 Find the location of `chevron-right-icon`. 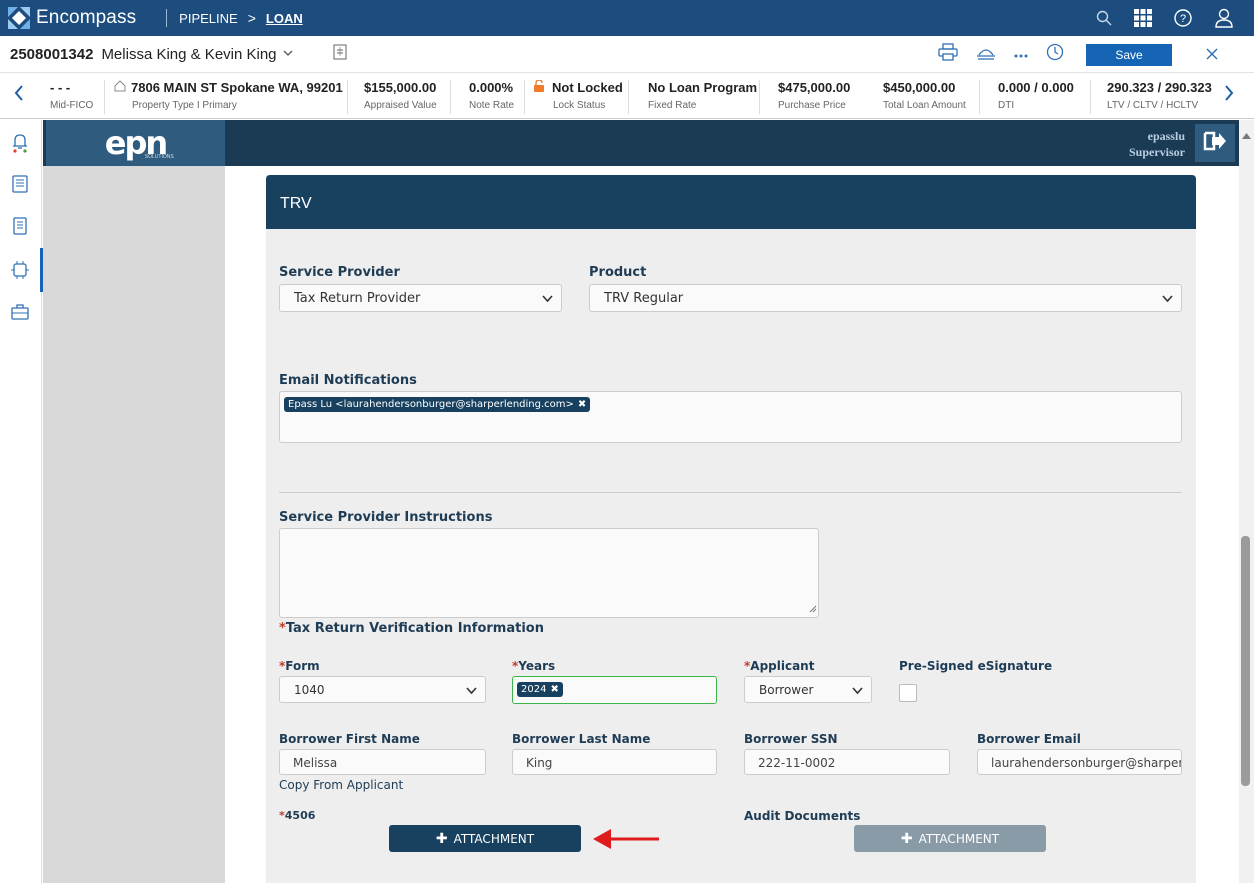

chevron-right-icon is located at coordinates (1229, 95).